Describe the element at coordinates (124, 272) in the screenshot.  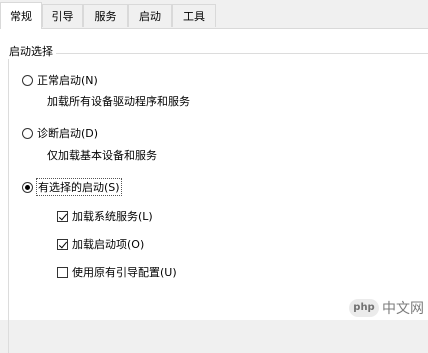
I see `use-original-boot-config-label: 使用原有引导配置(U)` at that location.